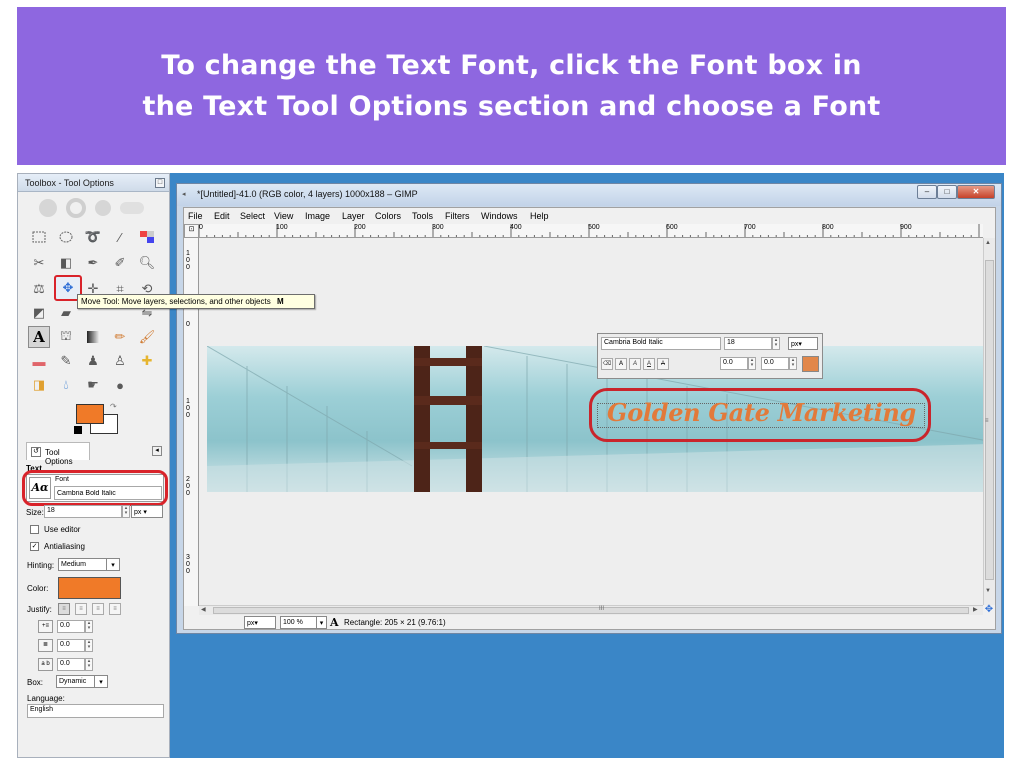 The height and width of the screenshot is (768, 1024). I want to click on use-editor-checkbox, so click(34, 529).